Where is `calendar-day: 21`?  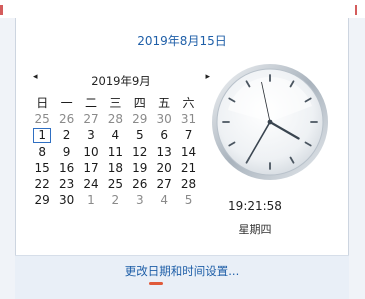
calendar-day: 21 is located at coordinates (188, 168).